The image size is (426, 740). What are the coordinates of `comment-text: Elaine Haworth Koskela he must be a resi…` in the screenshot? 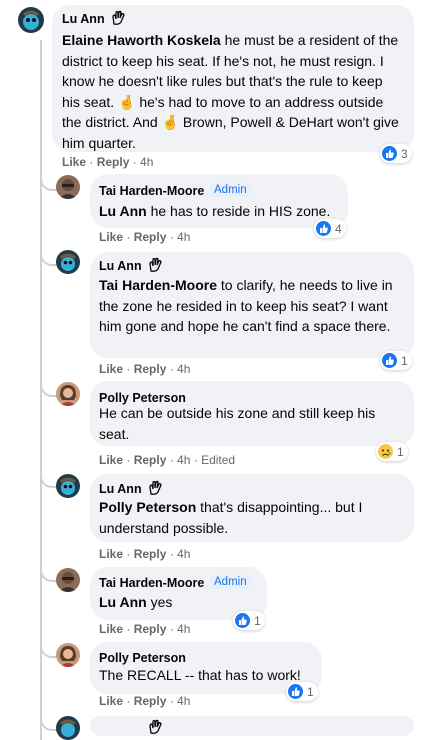 It's located at (230, 91).